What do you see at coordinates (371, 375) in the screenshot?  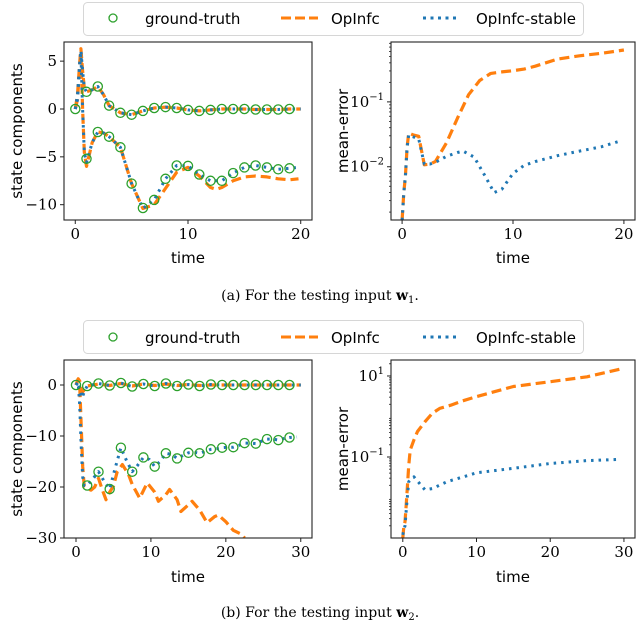 I see `y-tick-label: 101` at bounding box center [371, 375].